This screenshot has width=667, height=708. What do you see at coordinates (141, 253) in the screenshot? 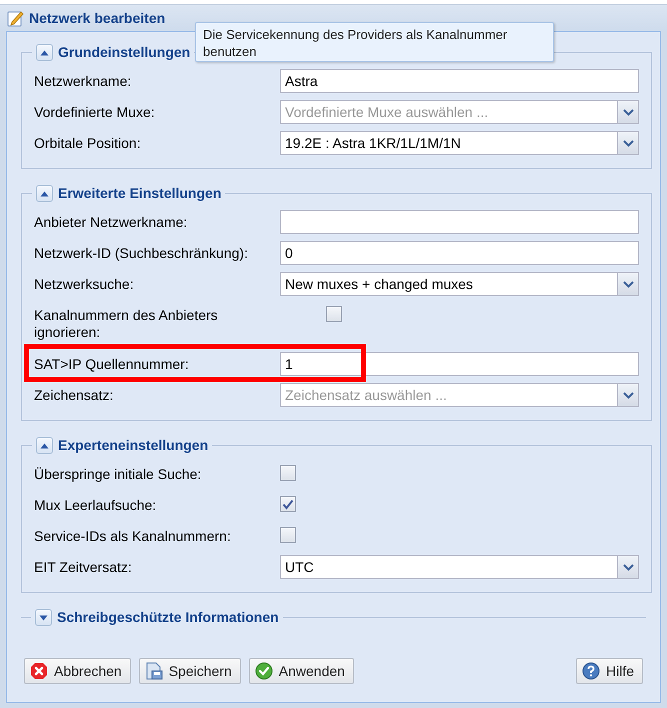
I see `field-label: Netzwerk-ID (Suchbeschränkung):` at bounding box center [141, 253].